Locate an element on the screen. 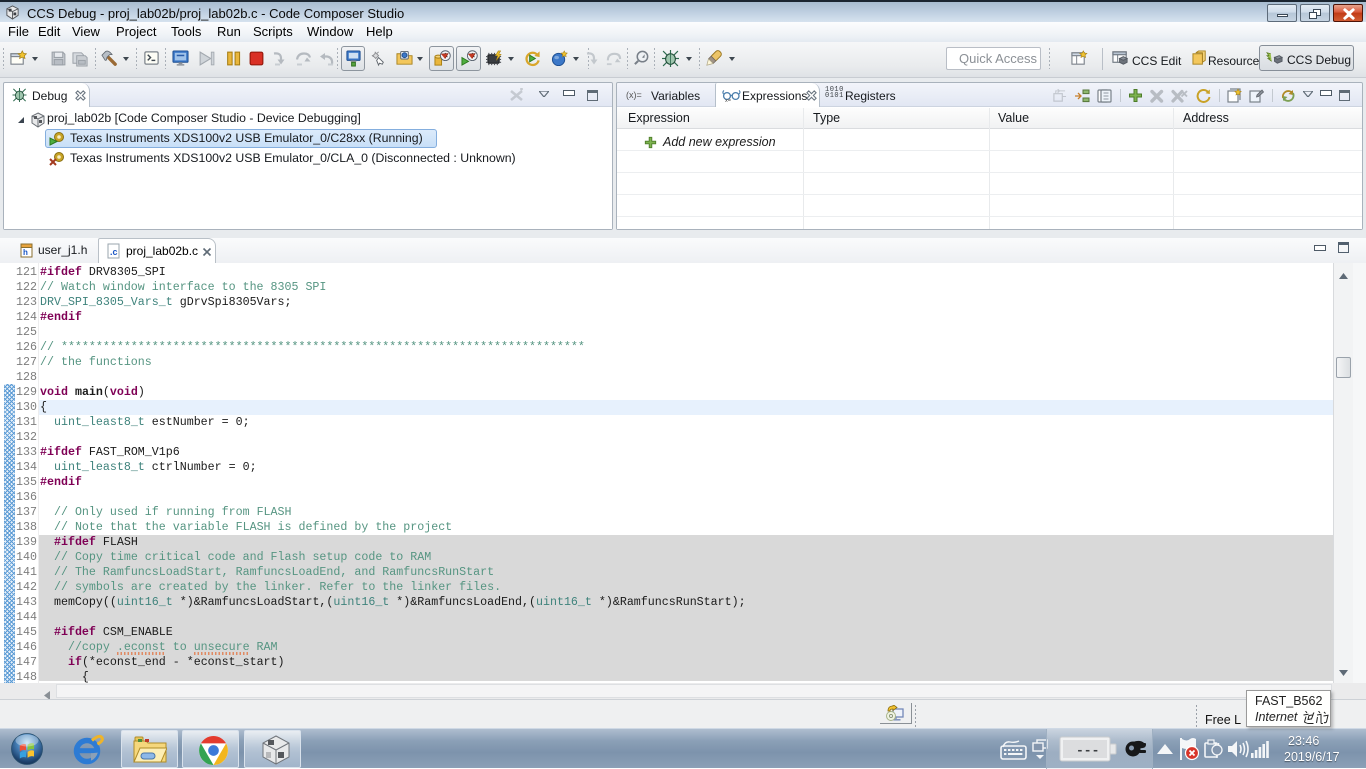  svg-text: x= is located at coordinates (728, 100).